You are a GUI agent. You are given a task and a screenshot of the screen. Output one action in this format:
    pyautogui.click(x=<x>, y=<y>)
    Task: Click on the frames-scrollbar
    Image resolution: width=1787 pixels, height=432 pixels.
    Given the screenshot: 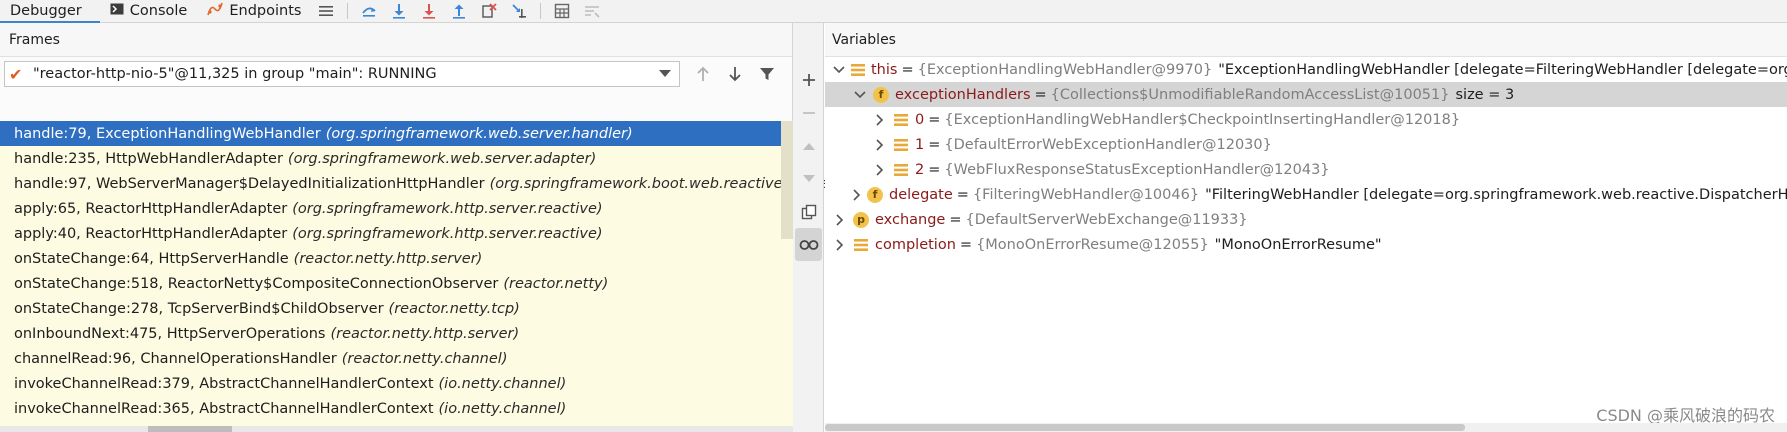 What is the action you would take?
    pyautogui.click(x=787, y=180)
    